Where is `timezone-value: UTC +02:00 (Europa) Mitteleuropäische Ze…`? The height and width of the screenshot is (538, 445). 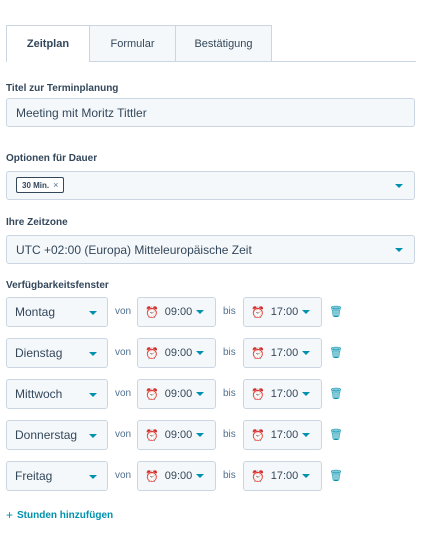 timezone-value: UTC +02:00 (Europa) Mitteleuropäische Ze… is located at coordinates (134, 249).